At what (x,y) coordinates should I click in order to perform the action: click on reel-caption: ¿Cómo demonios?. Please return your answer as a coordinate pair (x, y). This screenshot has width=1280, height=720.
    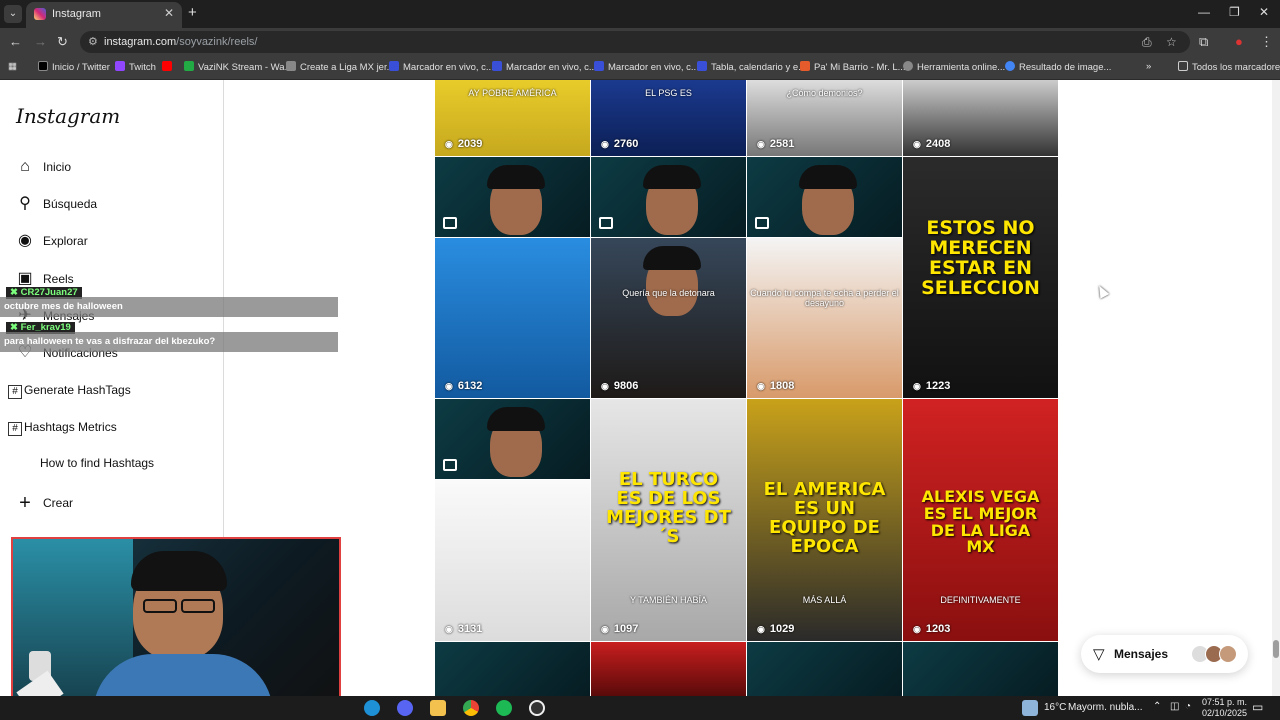
    Looking at the image, I should click on (824, 93).